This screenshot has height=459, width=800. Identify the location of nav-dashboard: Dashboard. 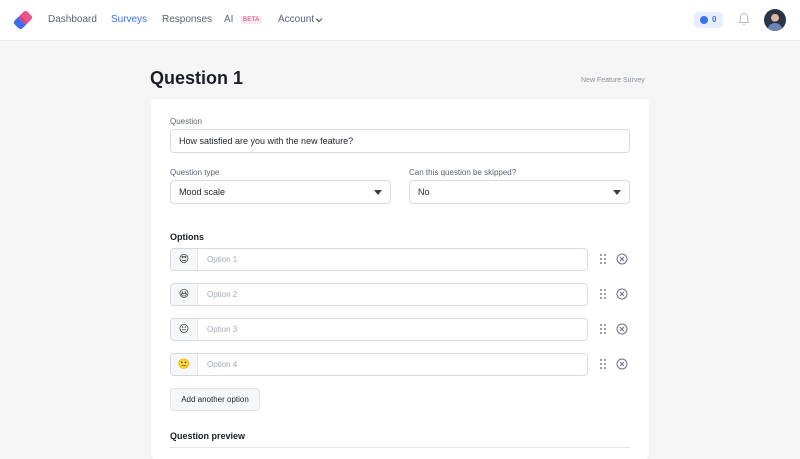
(72, 19).